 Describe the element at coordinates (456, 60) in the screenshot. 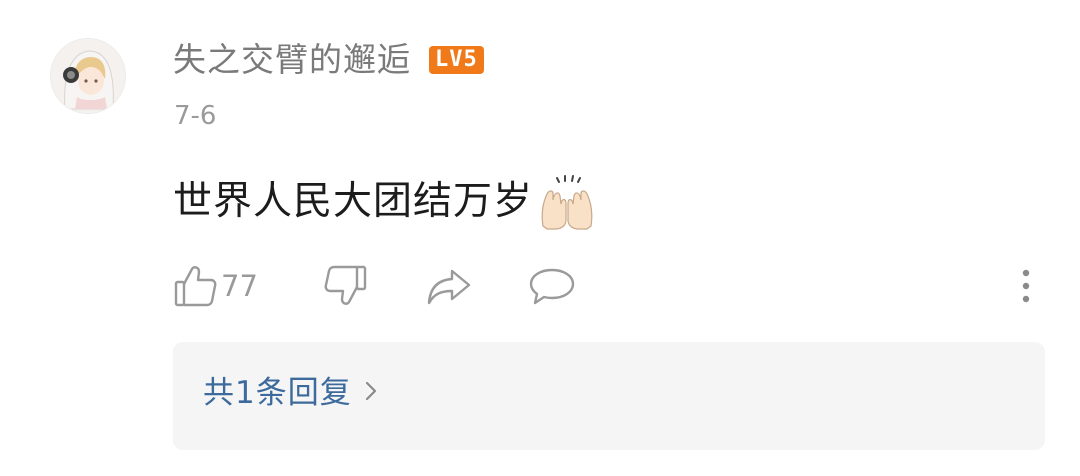

I see `level-badge: LV5` at that location.